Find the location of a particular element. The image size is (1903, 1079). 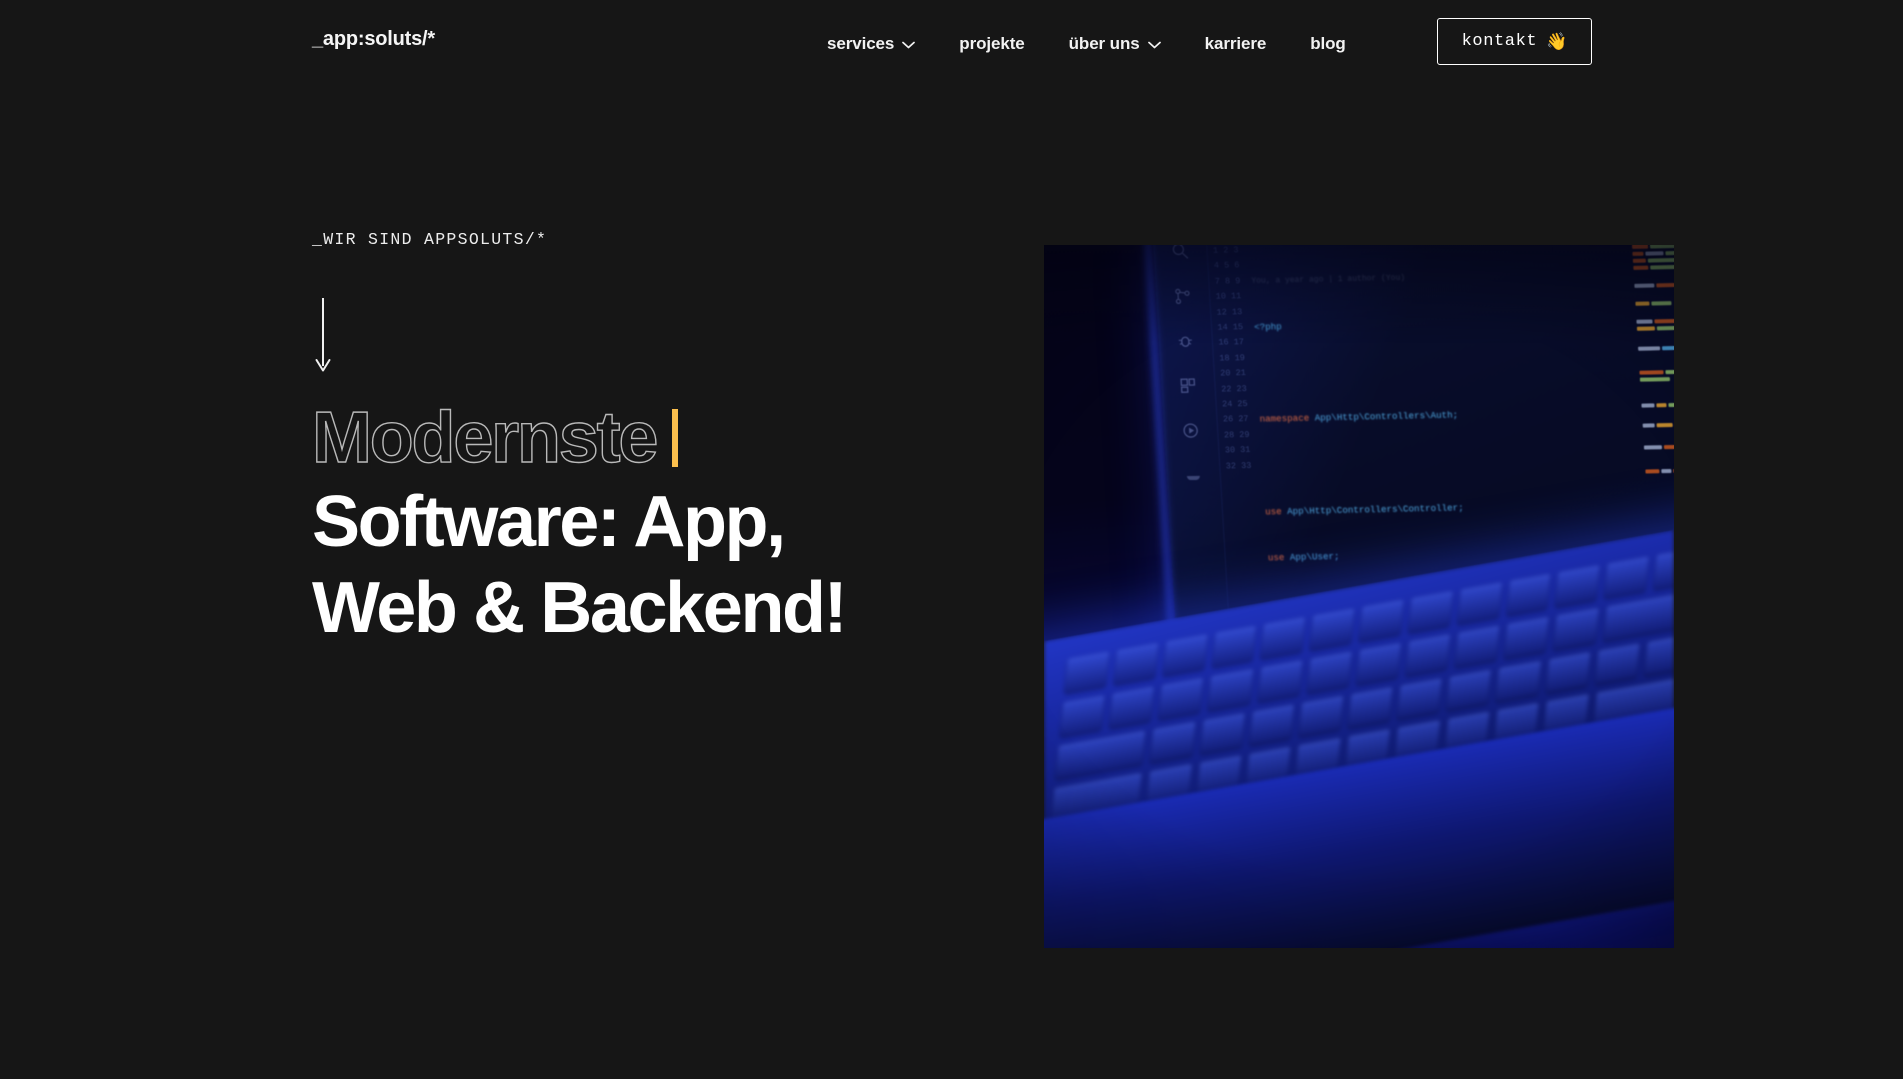

nav-item-services: services is located at coordinates (871, 44).